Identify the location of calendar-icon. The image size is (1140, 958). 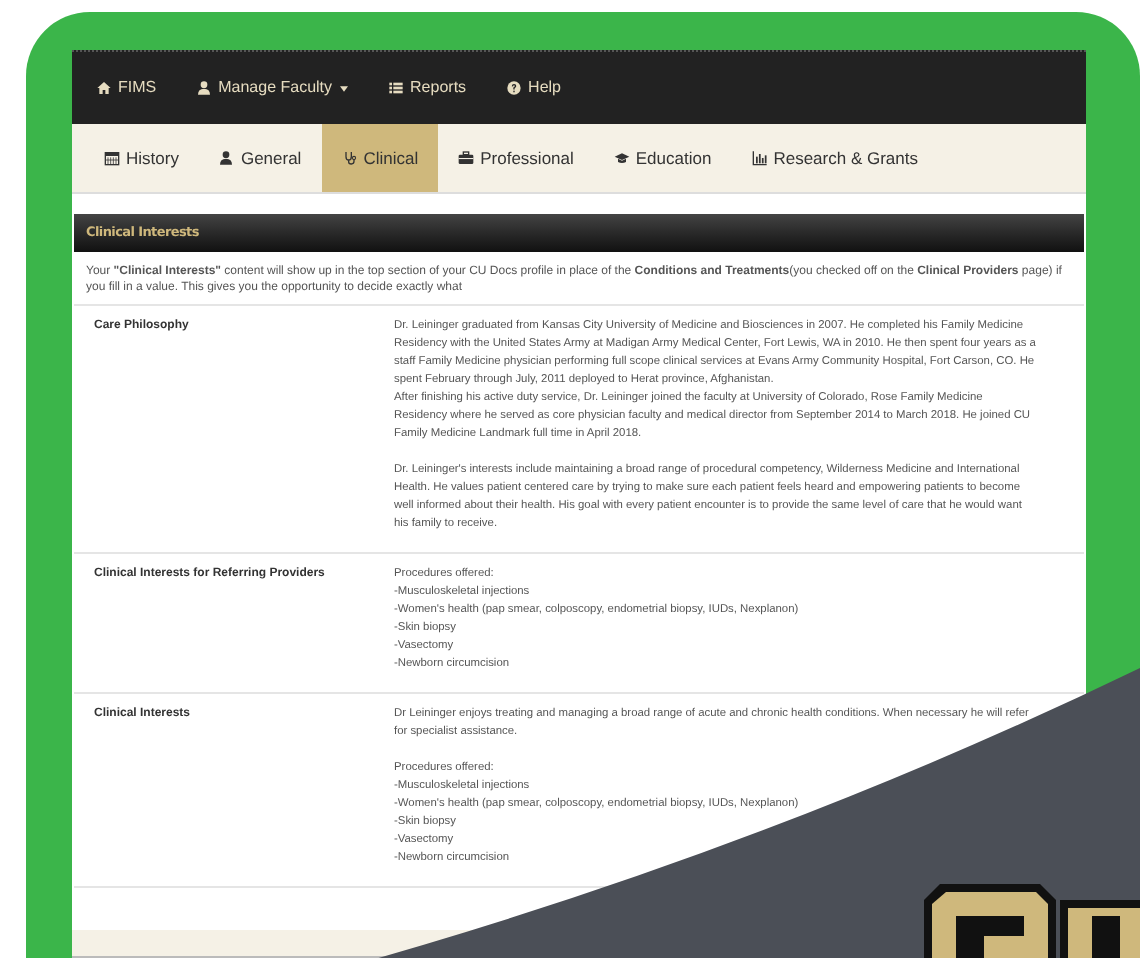
(112, 158).